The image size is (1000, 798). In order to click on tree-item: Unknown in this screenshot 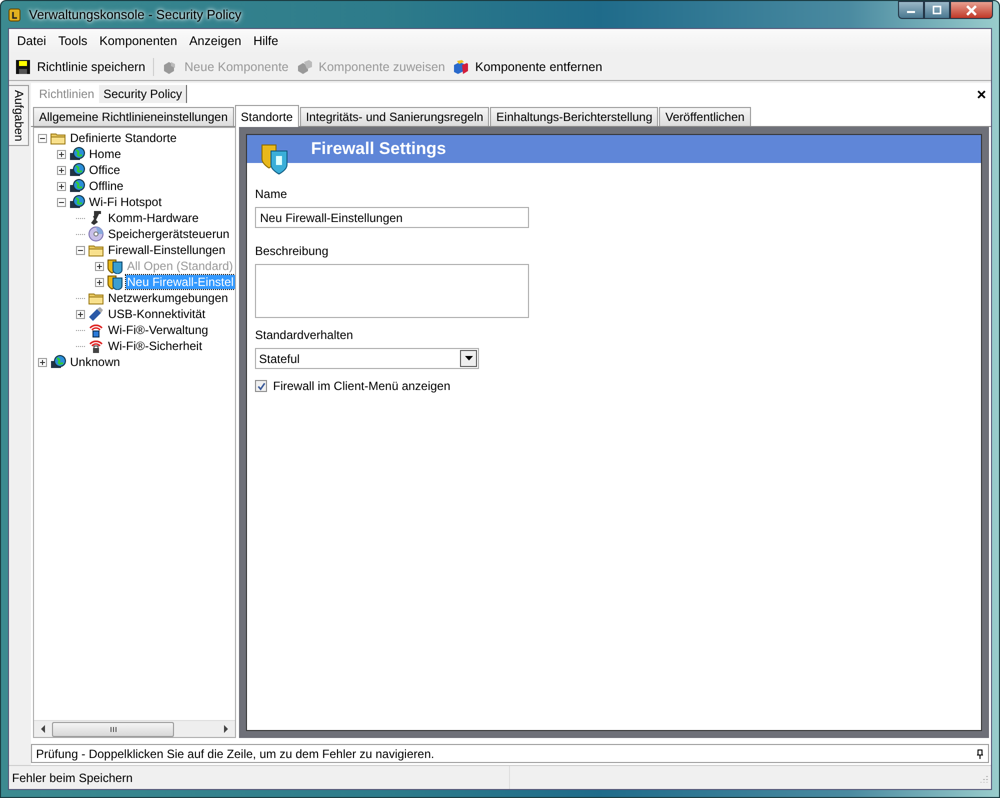, I will do `click(95, 362)`.